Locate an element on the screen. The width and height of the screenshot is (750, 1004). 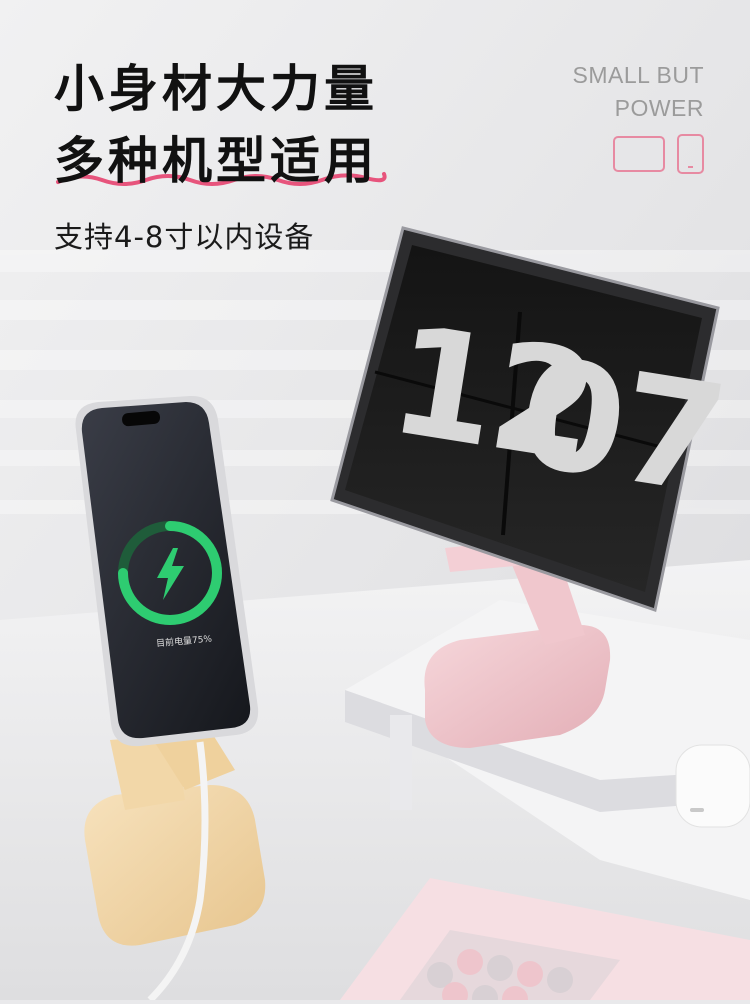
tagline-line1: SMALL BUT is located at coordinates (638, 75).